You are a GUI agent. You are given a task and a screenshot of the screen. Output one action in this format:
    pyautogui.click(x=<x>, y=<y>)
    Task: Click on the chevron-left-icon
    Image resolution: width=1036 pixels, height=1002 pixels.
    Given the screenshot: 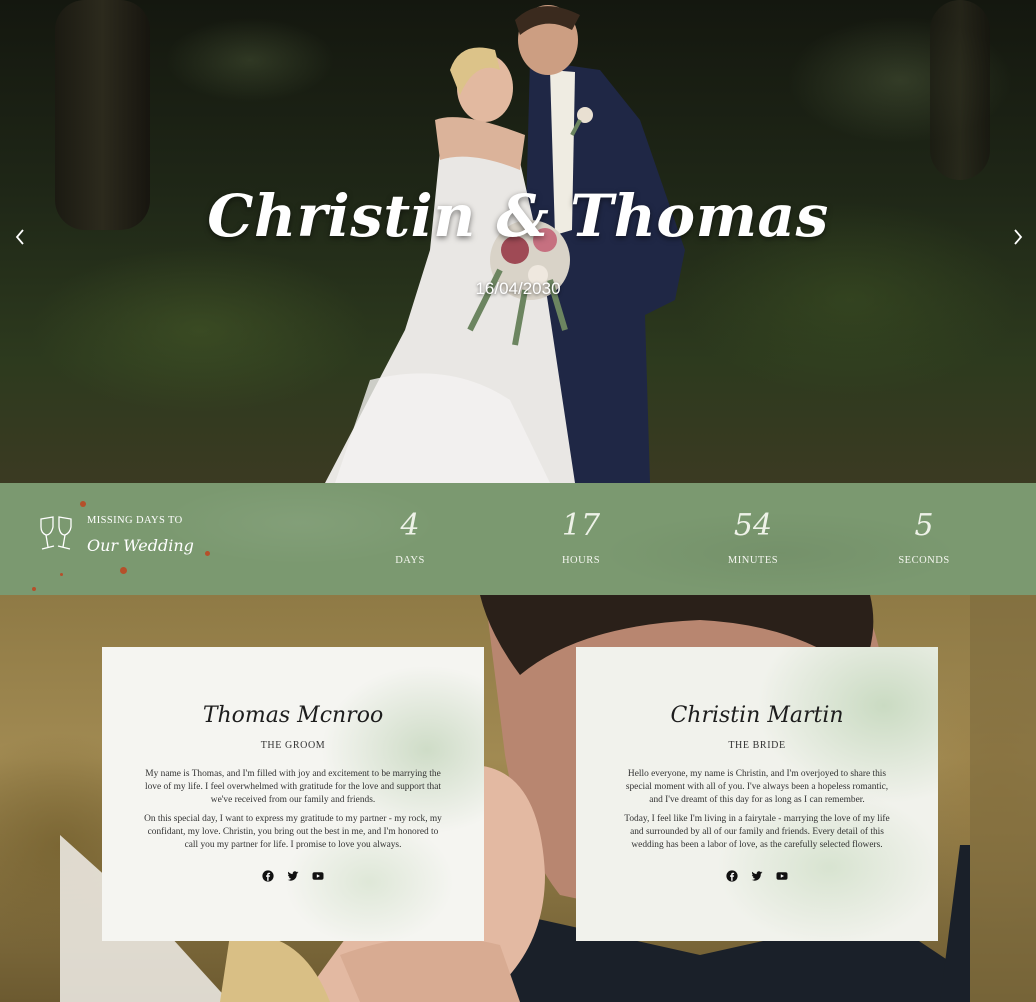 What is the action you would take?
    pyautogui.click(x=20, y=240)
    